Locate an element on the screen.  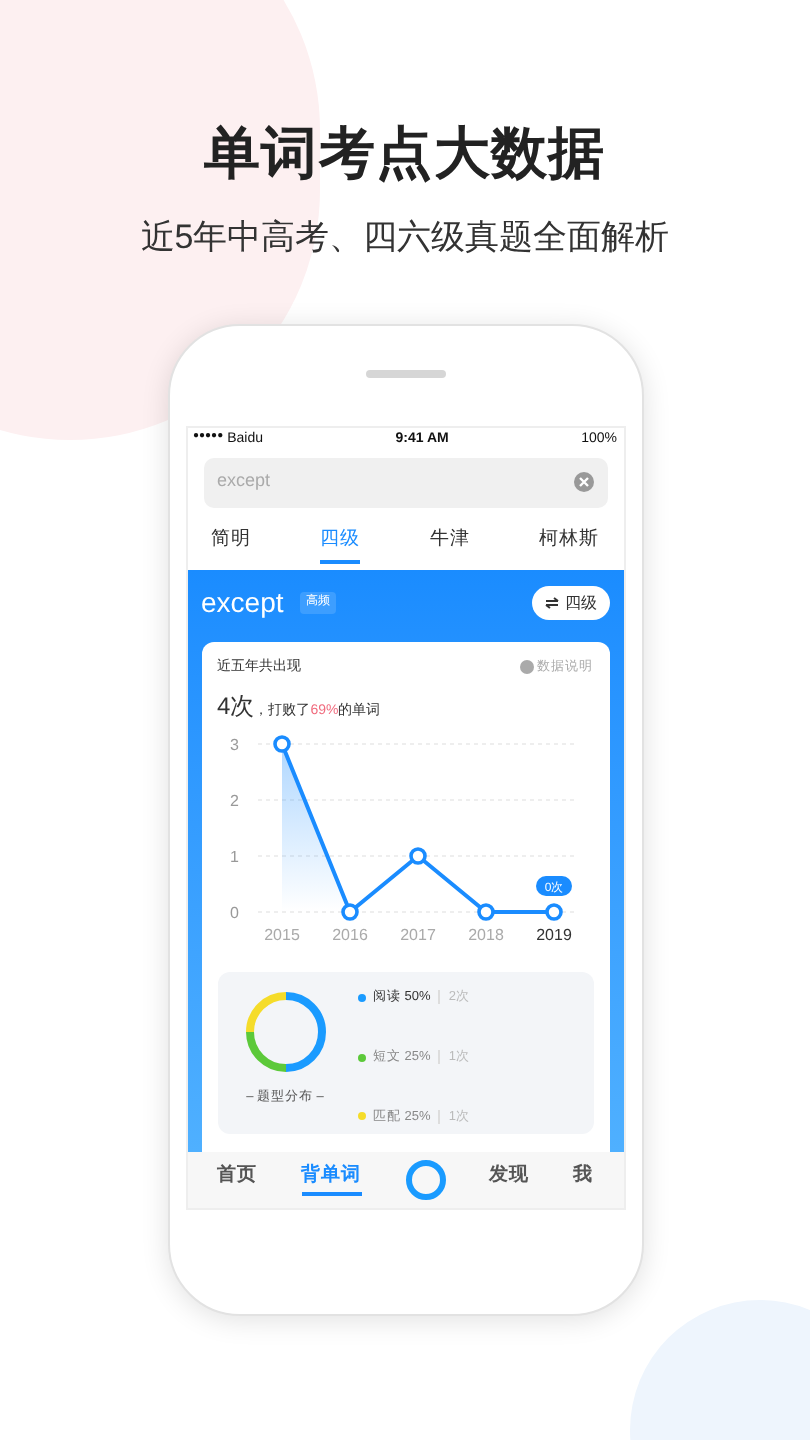
x-tick-label: 2019 is located at coordinates (553, 935).